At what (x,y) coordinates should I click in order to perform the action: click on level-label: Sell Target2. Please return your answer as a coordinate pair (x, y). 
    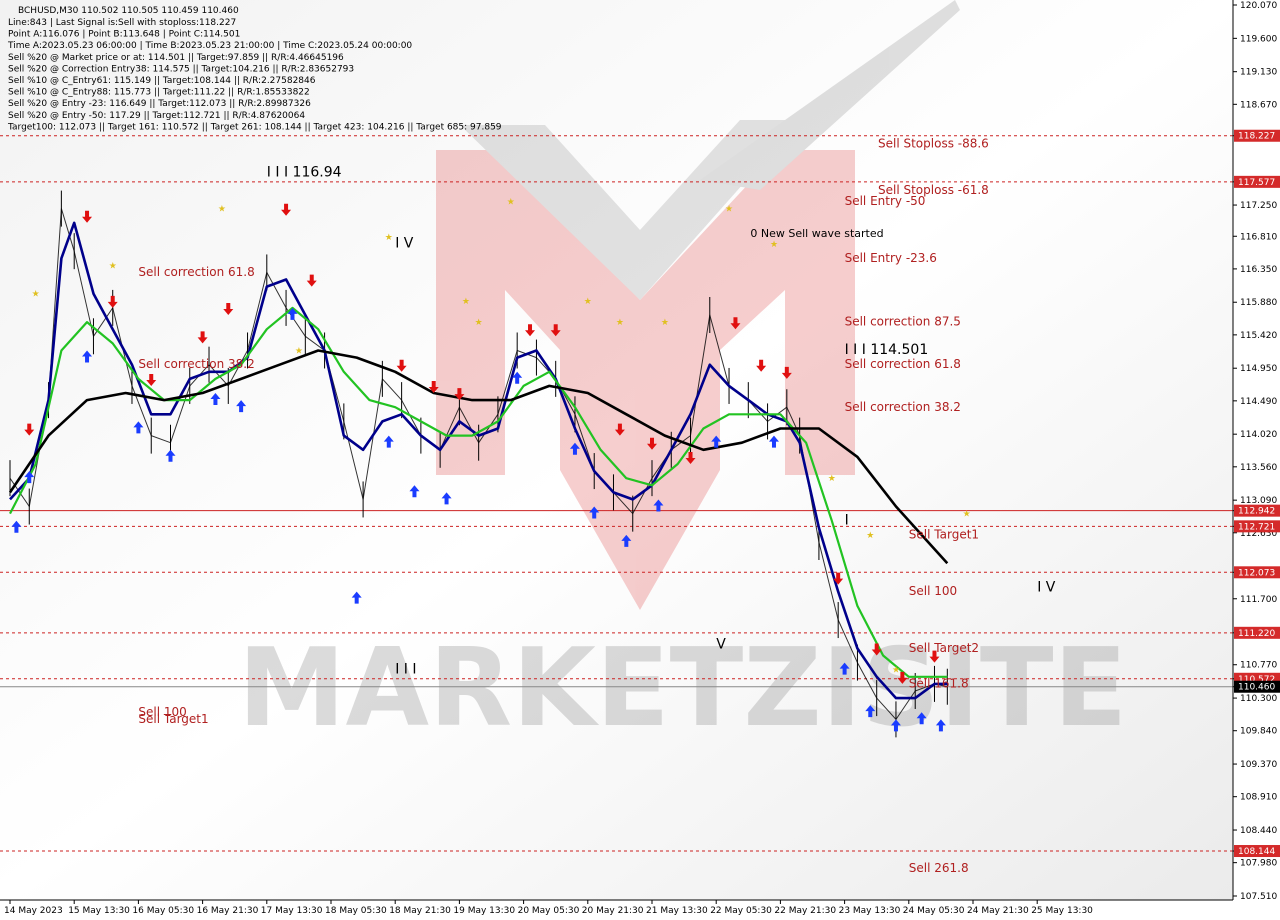
    Looking at the image, I should click on (944, 648).